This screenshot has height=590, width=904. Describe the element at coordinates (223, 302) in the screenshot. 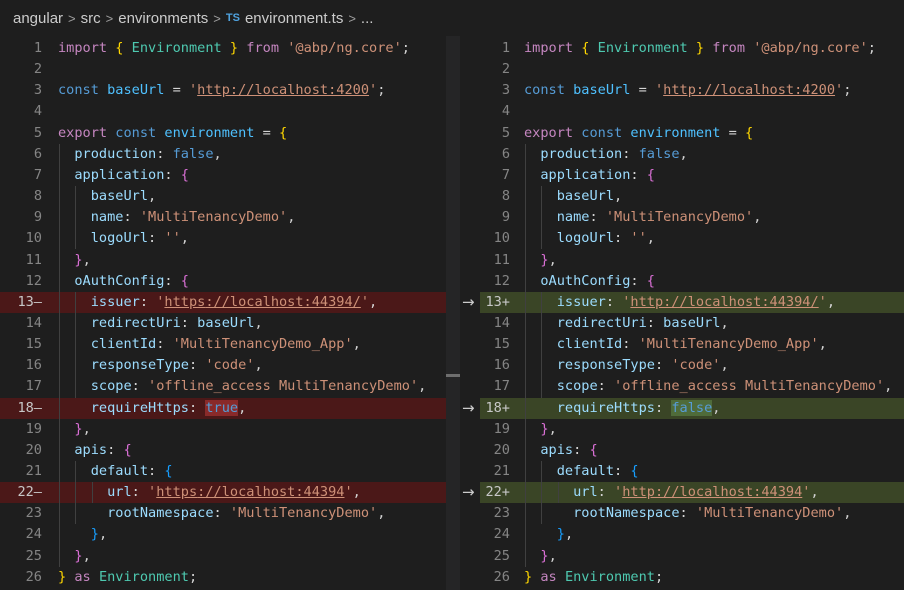

I see `deleted-line: 13— issuer: 'https://localhost:44394/',` at that location.